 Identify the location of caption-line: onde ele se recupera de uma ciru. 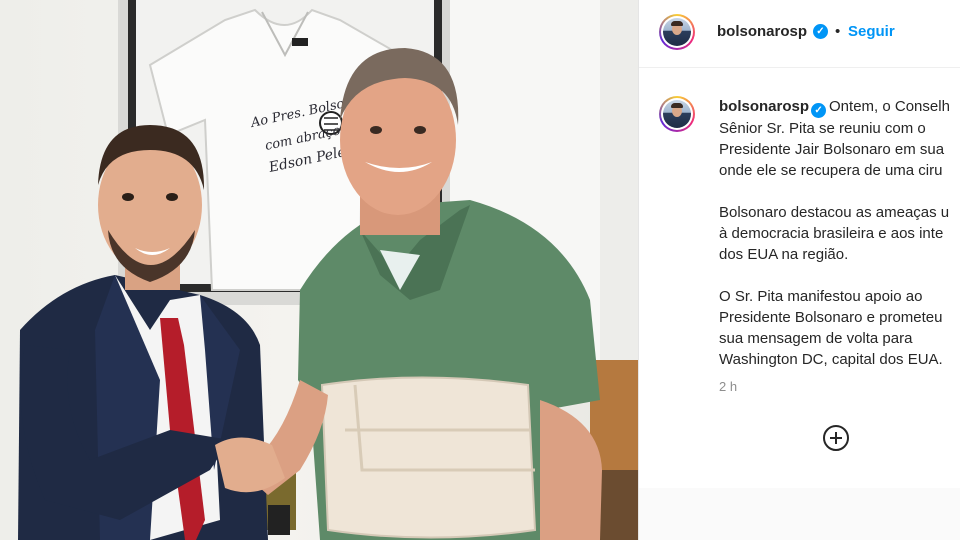
(831, 170).